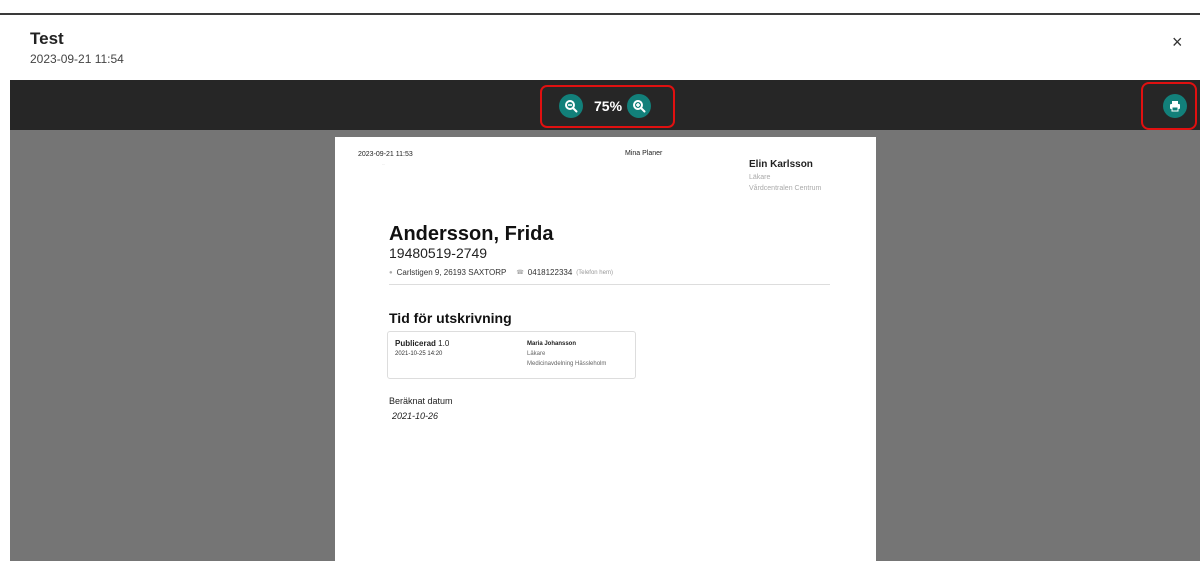  I want to click on publication-person-unit: Medicinavdelning Hässleholm, so click(567, 364).